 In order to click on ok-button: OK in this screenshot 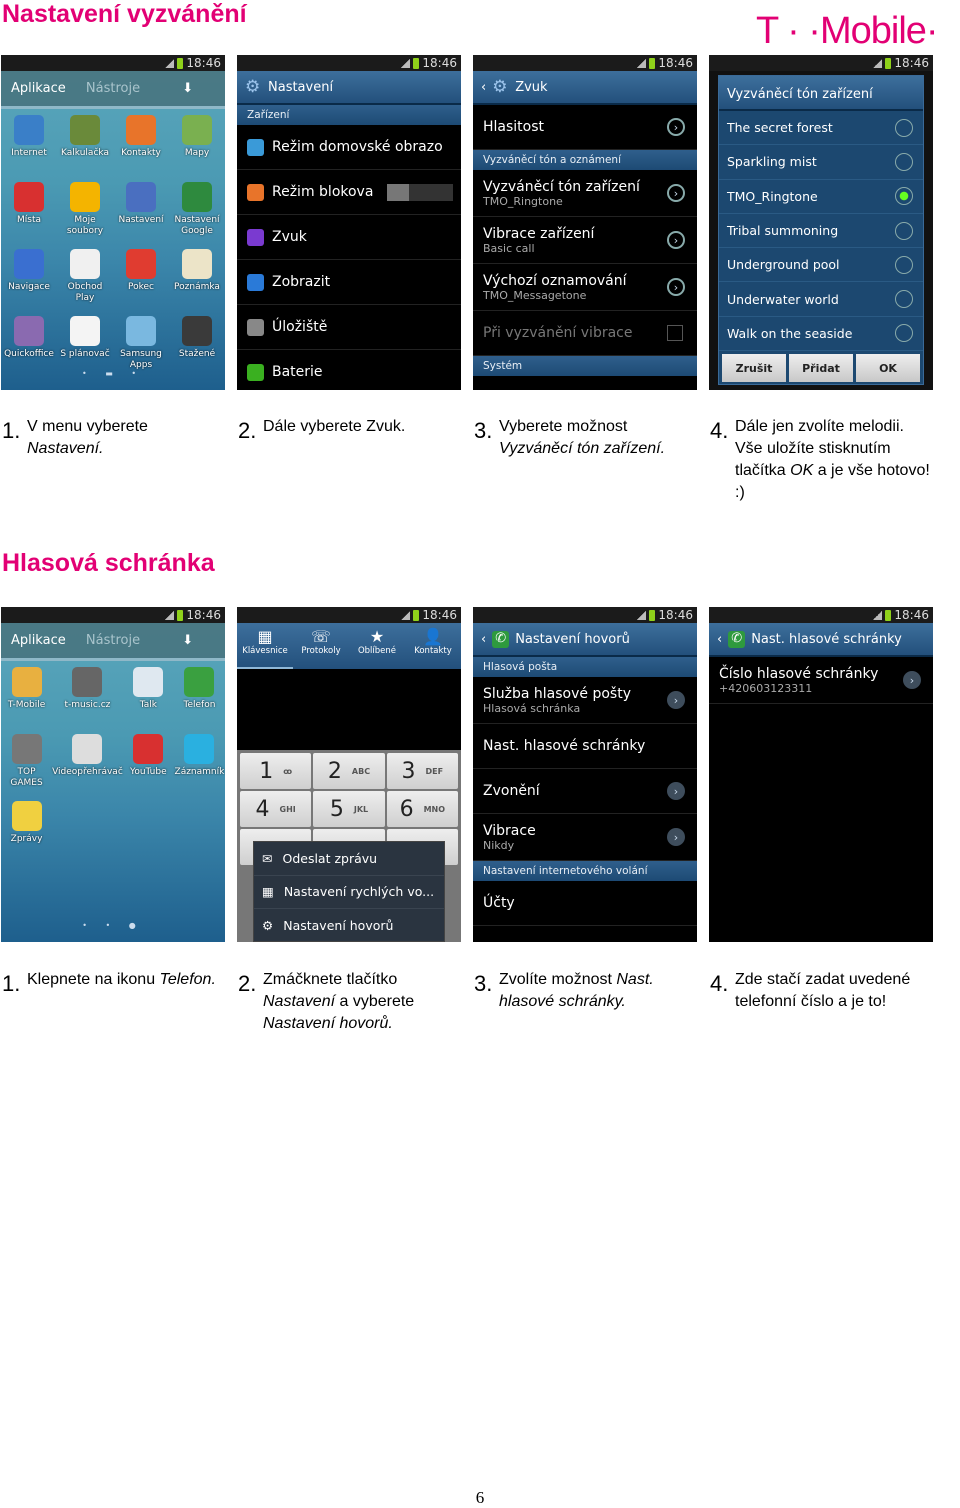, I will do `click(888, 368)`.